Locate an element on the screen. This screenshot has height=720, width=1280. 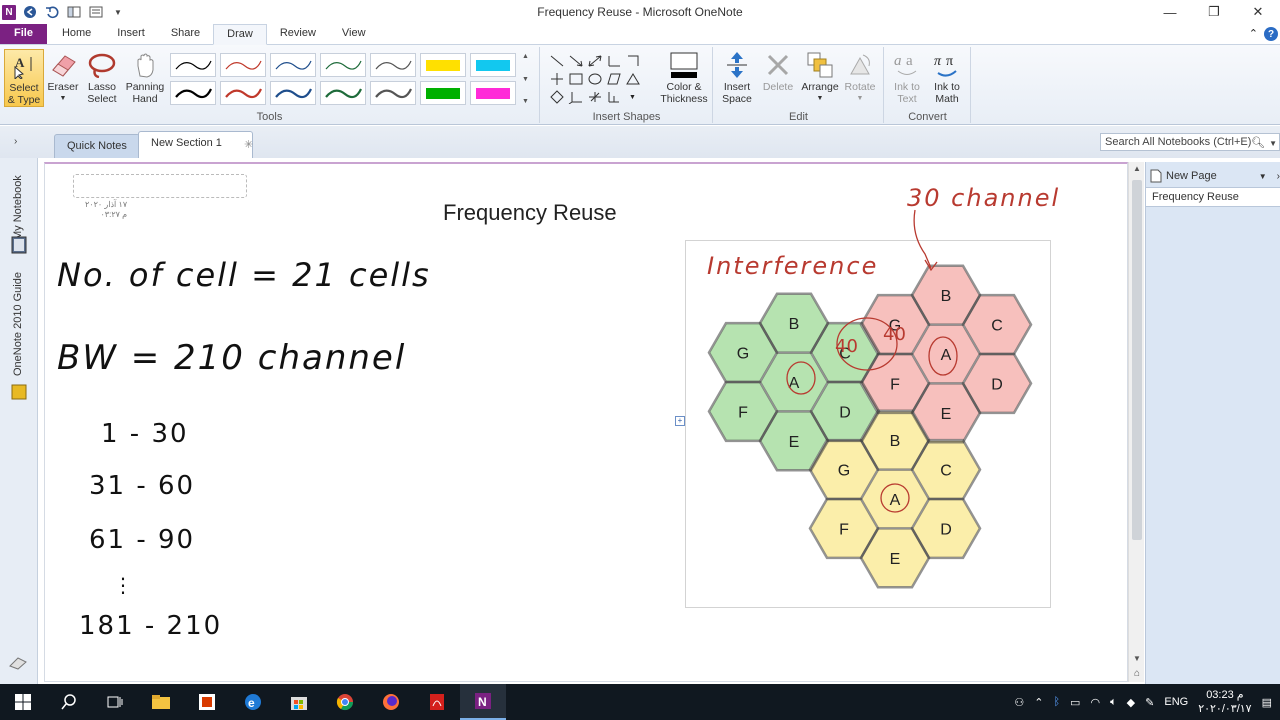
search-icon: 🔍︎ is located at coordinates (1258, 143).